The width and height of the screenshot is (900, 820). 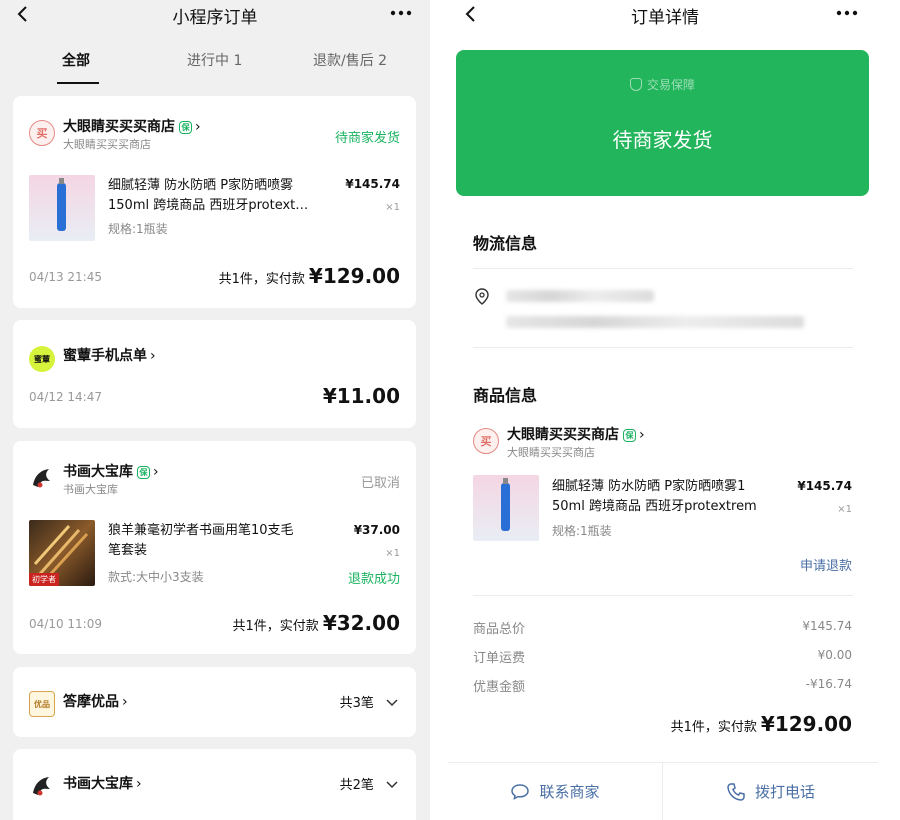 What do you see at coordinates (834, 655) in the screenshot?
I see `fee-value-shipping: ¥0.00` at bounding box center [834, 655].